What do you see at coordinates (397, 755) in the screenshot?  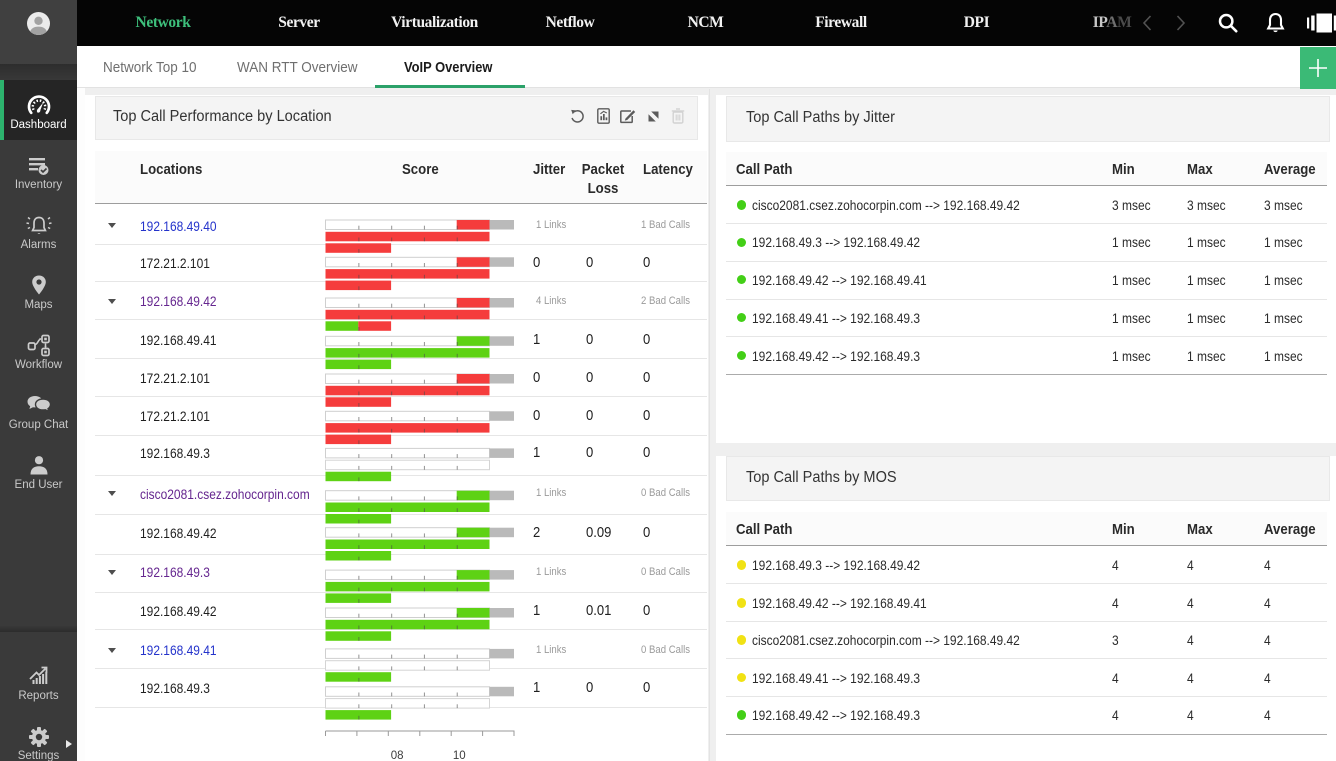 I see `svg-text: 08` at bounding box center [397, 755].